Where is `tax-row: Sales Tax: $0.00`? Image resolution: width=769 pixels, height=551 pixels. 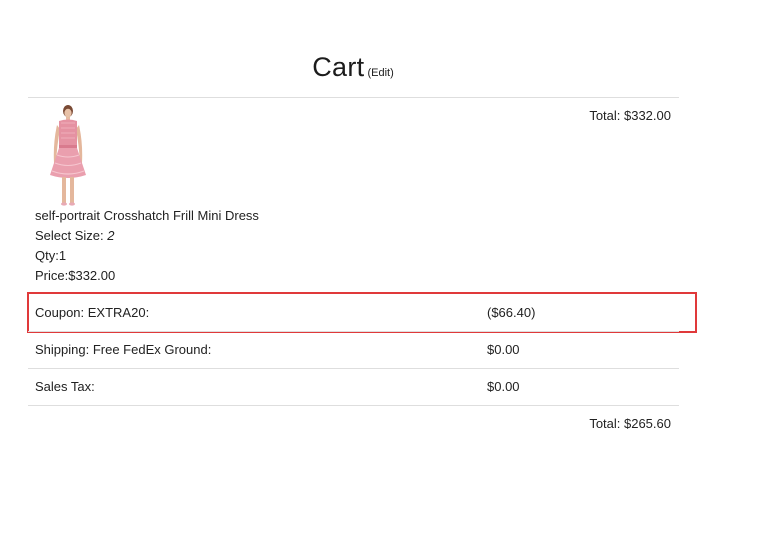 tax-row: Sales Tax: $0.00 is located at coordinates (353, 386).